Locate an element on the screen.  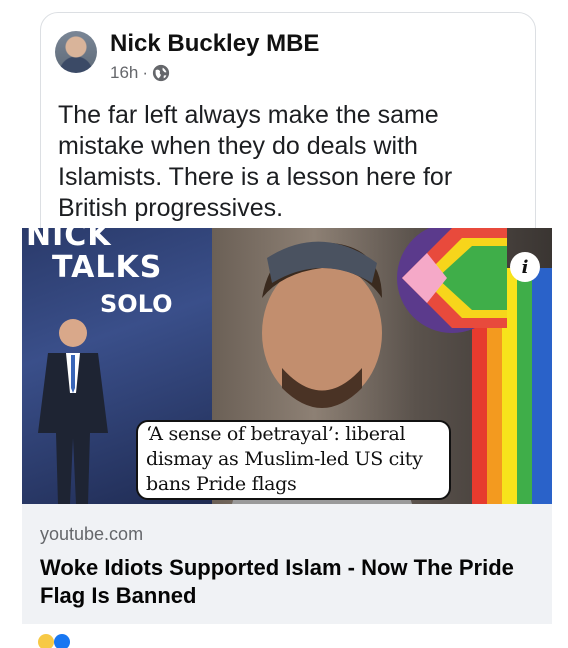
globe-icon is located at coordinates (161, 73).